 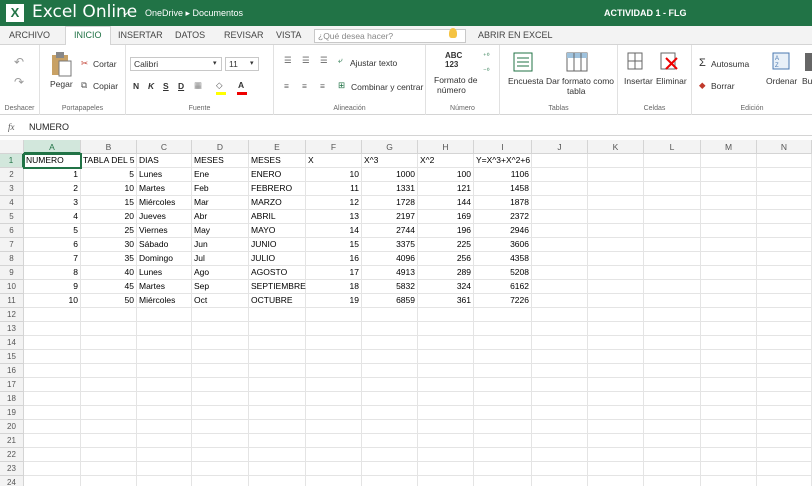 What do you see at coordinates (446, 217) in the screenshot?
I see `grid-cell: 169` at bounding box center [446, 217].